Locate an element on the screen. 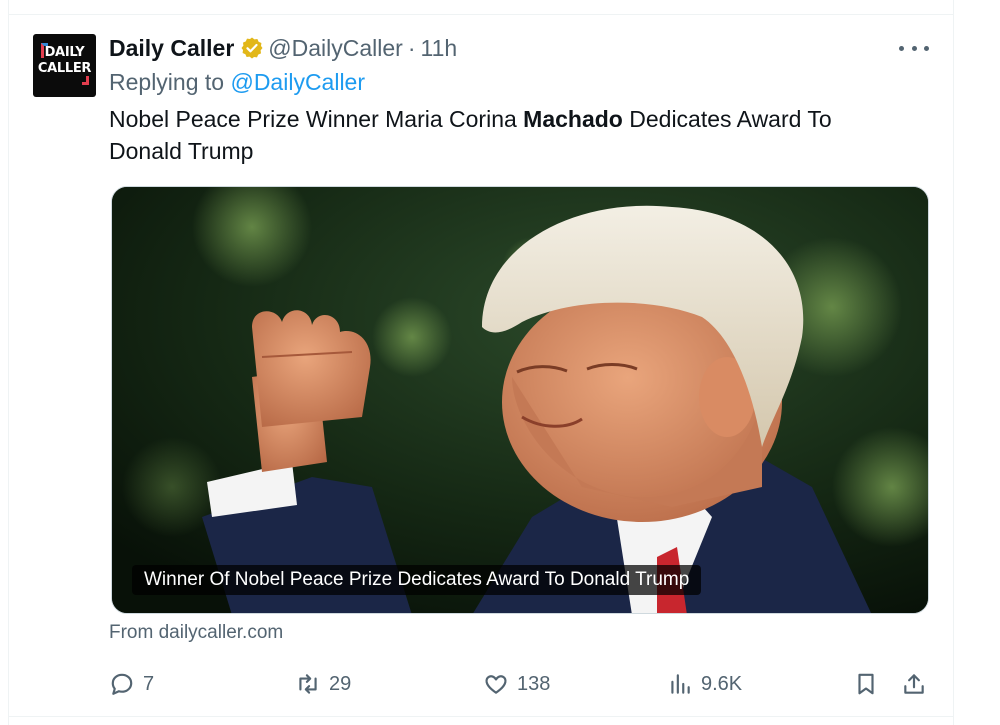  divider-top is located at coordinates (481, 14).